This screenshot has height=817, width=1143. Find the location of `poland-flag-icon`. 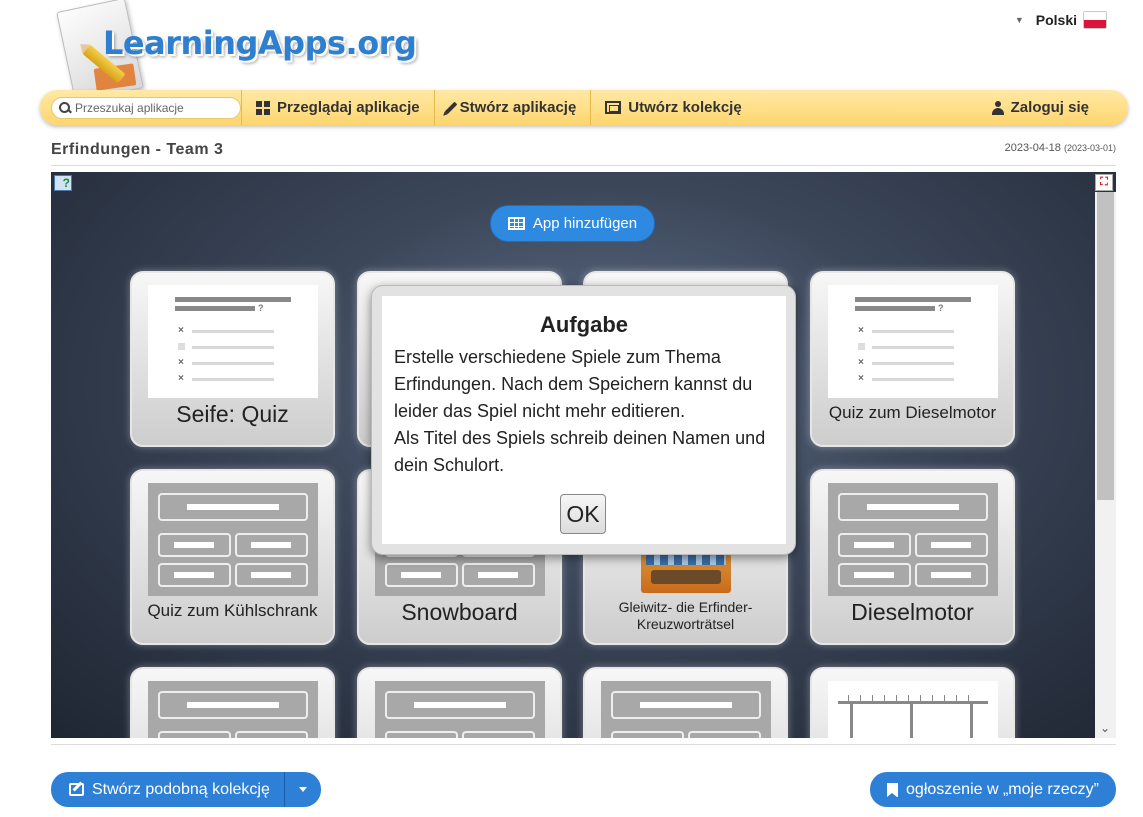

poland-flag-icon is located at coordinates (1095, 20).